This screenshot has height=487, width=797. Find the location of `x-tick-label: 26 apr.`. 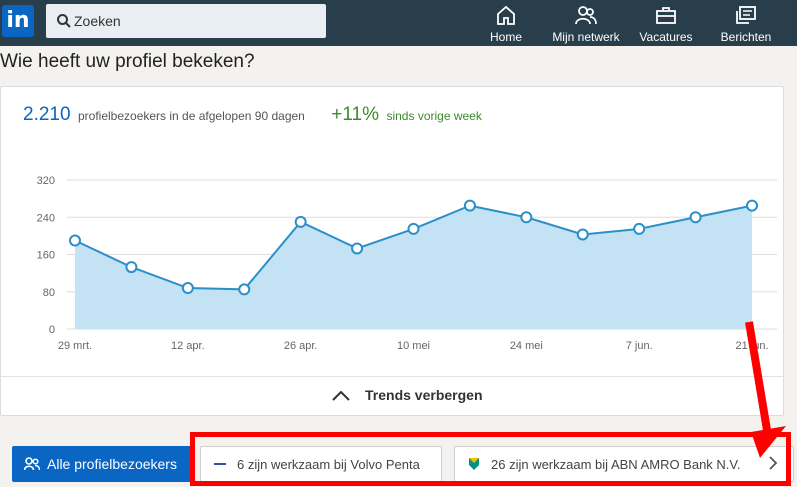

x-tick-label: 26 apr. is located at coordinates (301, 346).